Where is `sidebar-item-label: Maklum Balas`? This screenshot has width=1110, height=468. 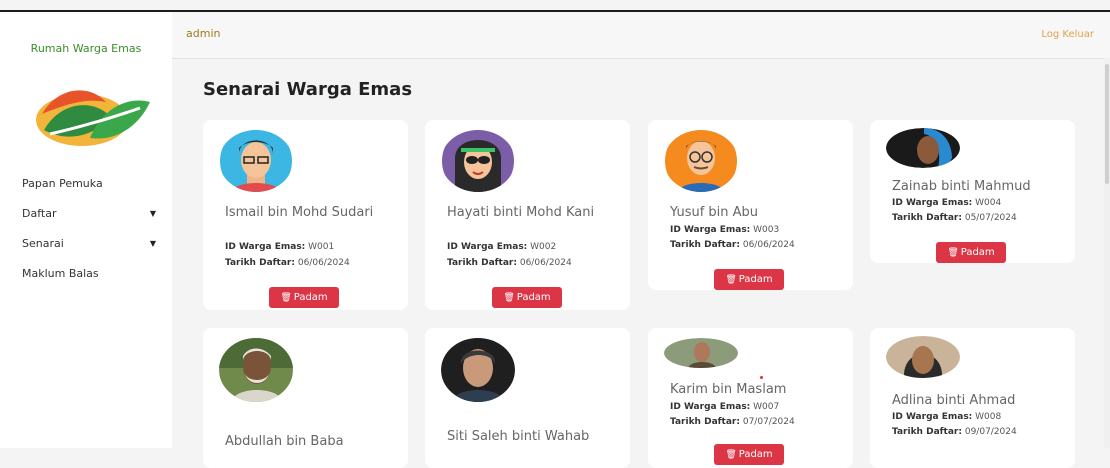
sidebar-item-label: Maklum Balas is located at coordinates (60, 273).